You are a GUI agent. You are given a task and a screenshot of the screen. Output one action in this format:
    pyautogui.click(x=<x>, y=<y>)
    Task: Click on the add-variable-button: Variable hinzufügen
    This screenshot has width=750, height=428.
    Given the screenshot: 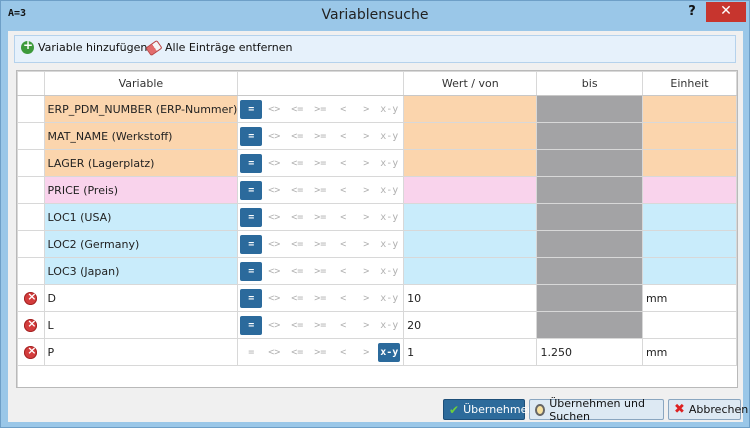 What is the action you would take?
    pyautogui.click(x=84, y=46)
    